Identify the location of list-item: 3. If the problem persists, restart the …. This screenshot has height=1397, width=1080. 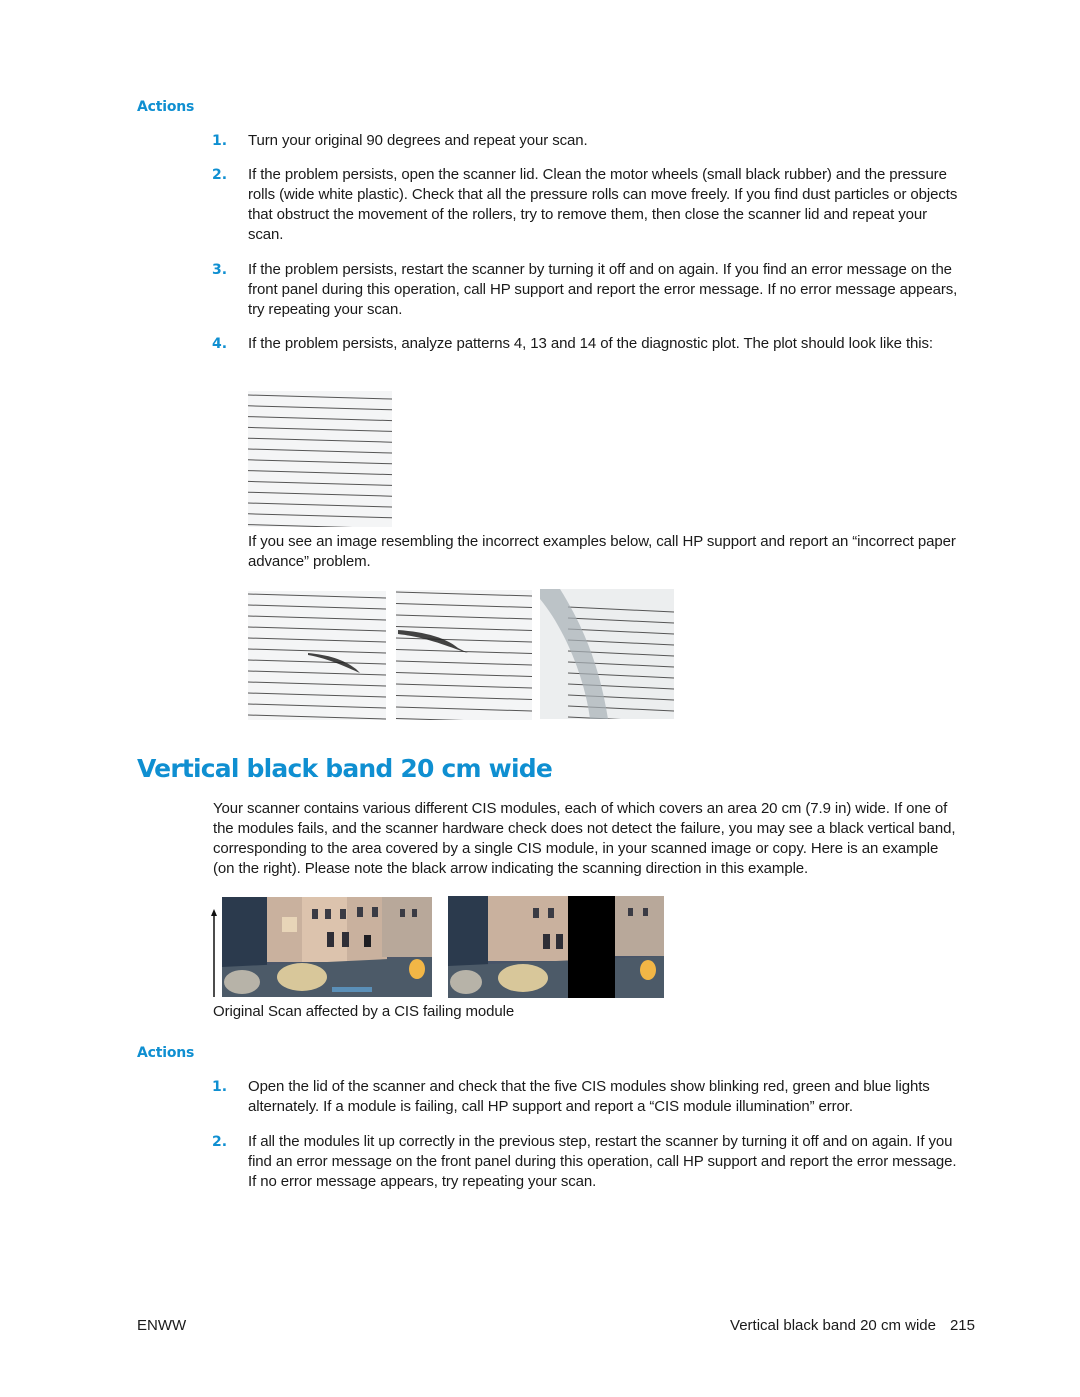
(592, 290).